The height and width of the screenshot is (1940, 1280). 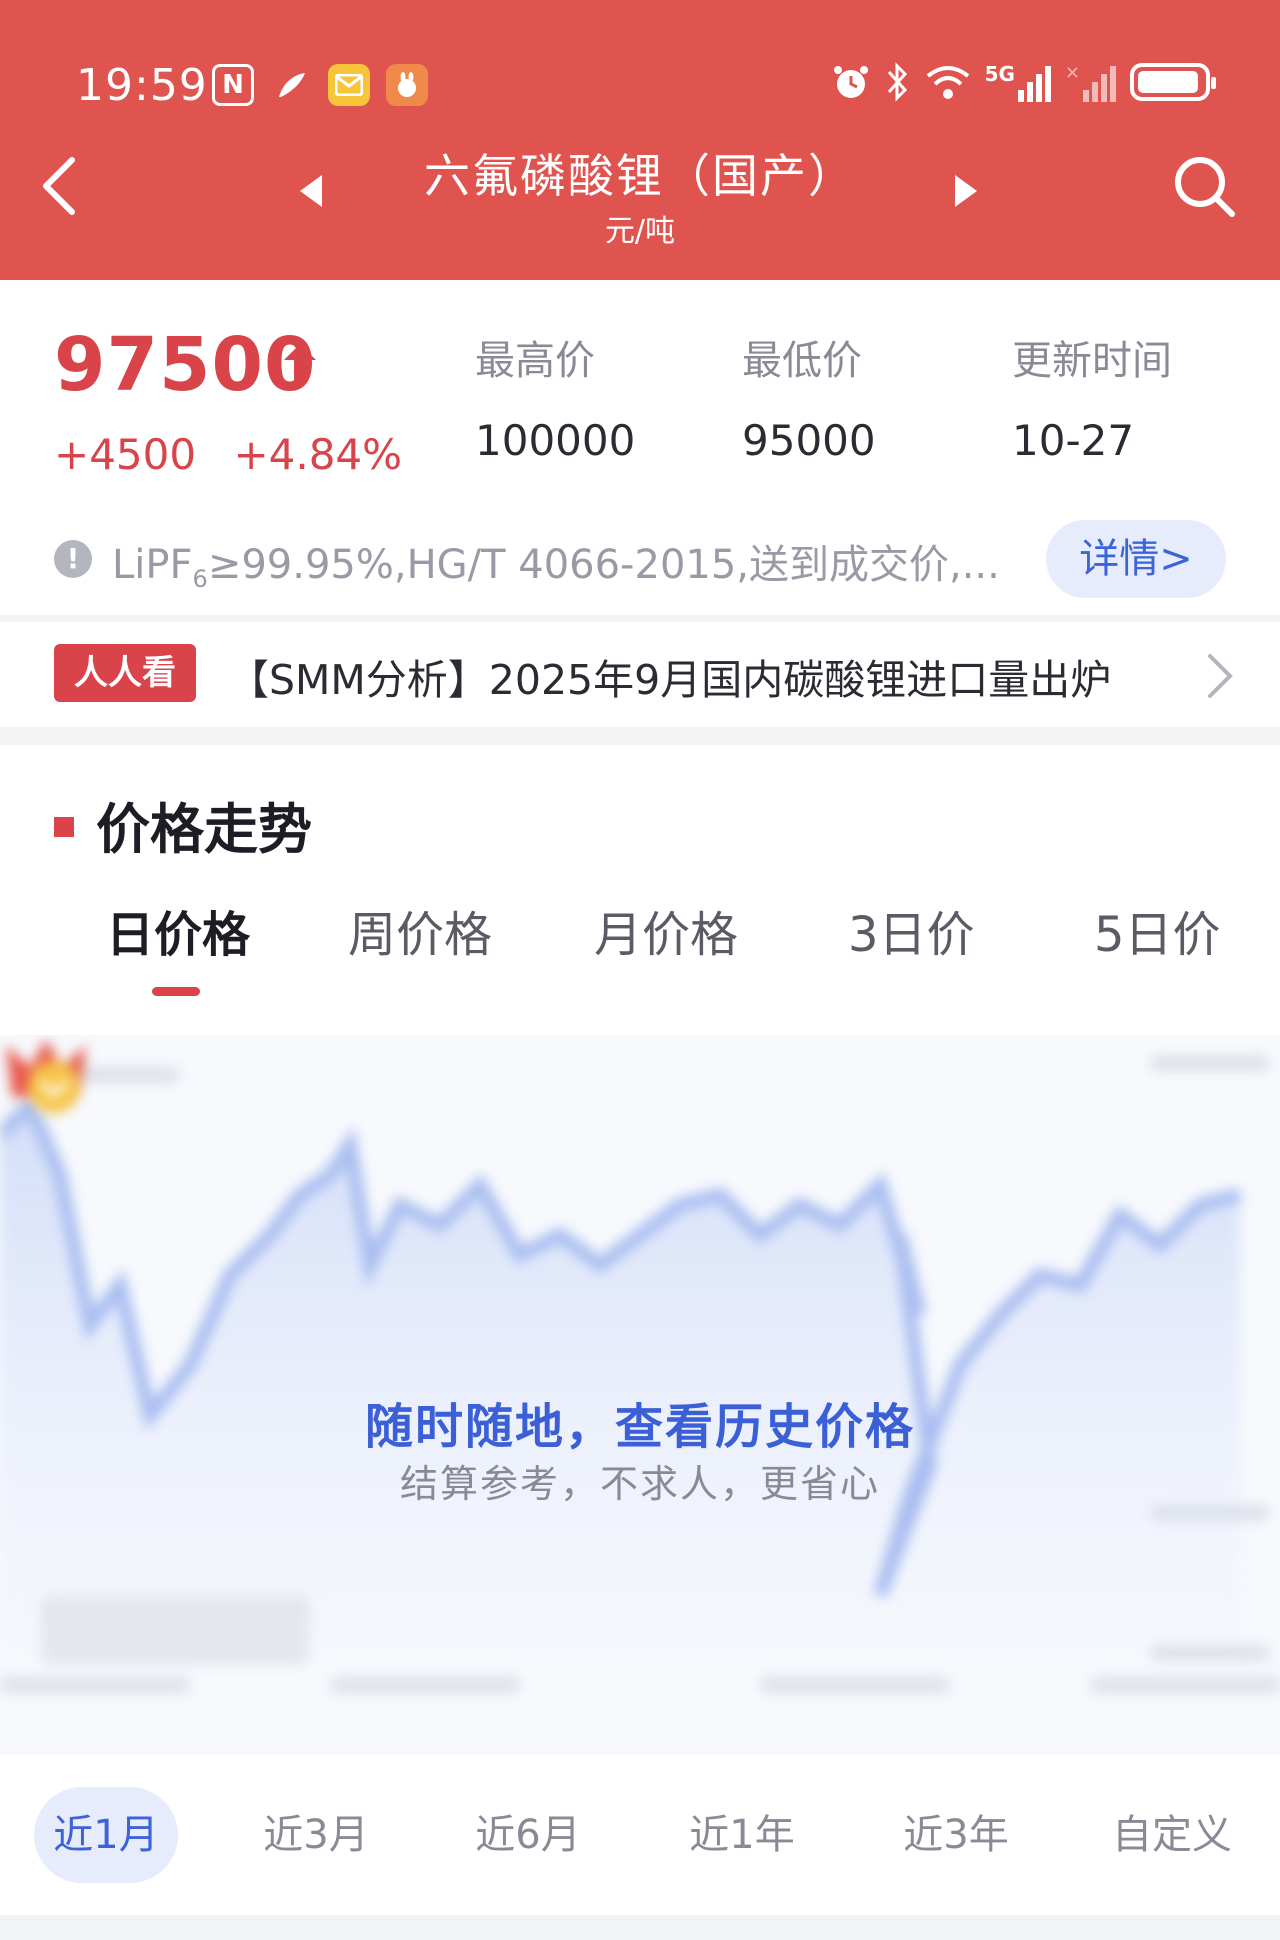 What do you see at coordinates (911, 930) in the screenshot?
I see `tab-3day: 3日价` at bounding box center [911, 930].